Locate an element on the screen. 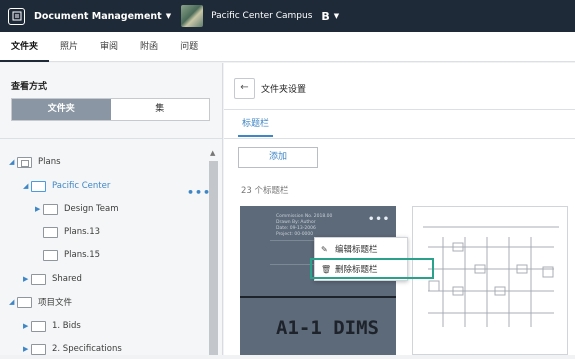  tree-item-pacific-center: ◢ Pacific Center is located at coordinates (66, 186).